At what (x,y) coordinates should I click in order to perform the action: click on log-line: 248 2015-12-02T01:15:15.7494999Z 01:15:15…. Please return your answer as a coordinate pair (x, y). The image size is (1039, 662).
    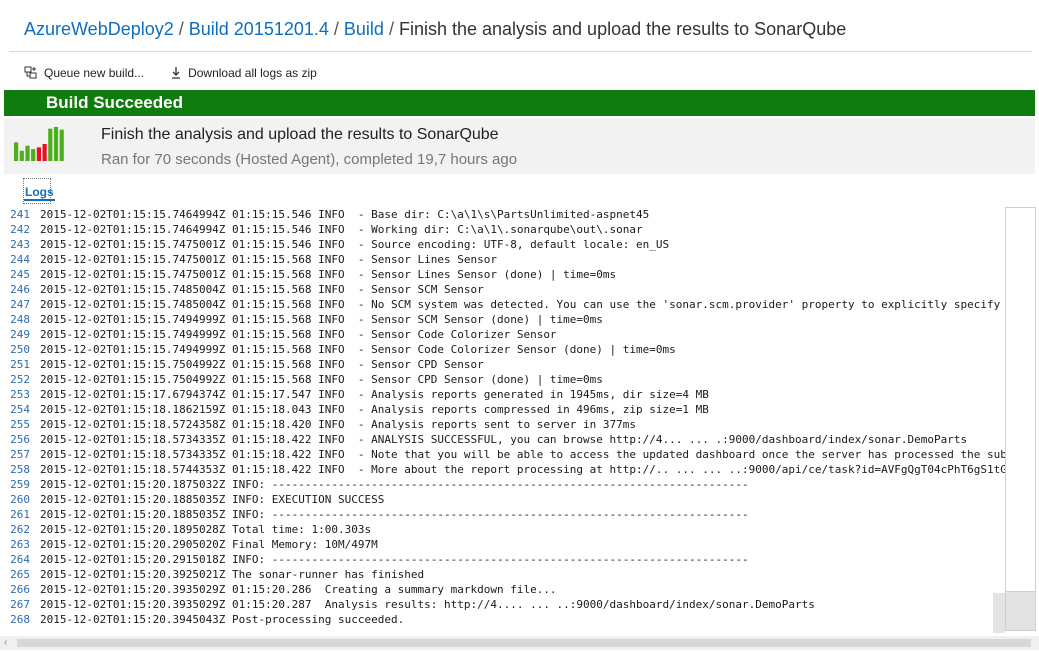
    Looking at the image, I should click on (518, 319).